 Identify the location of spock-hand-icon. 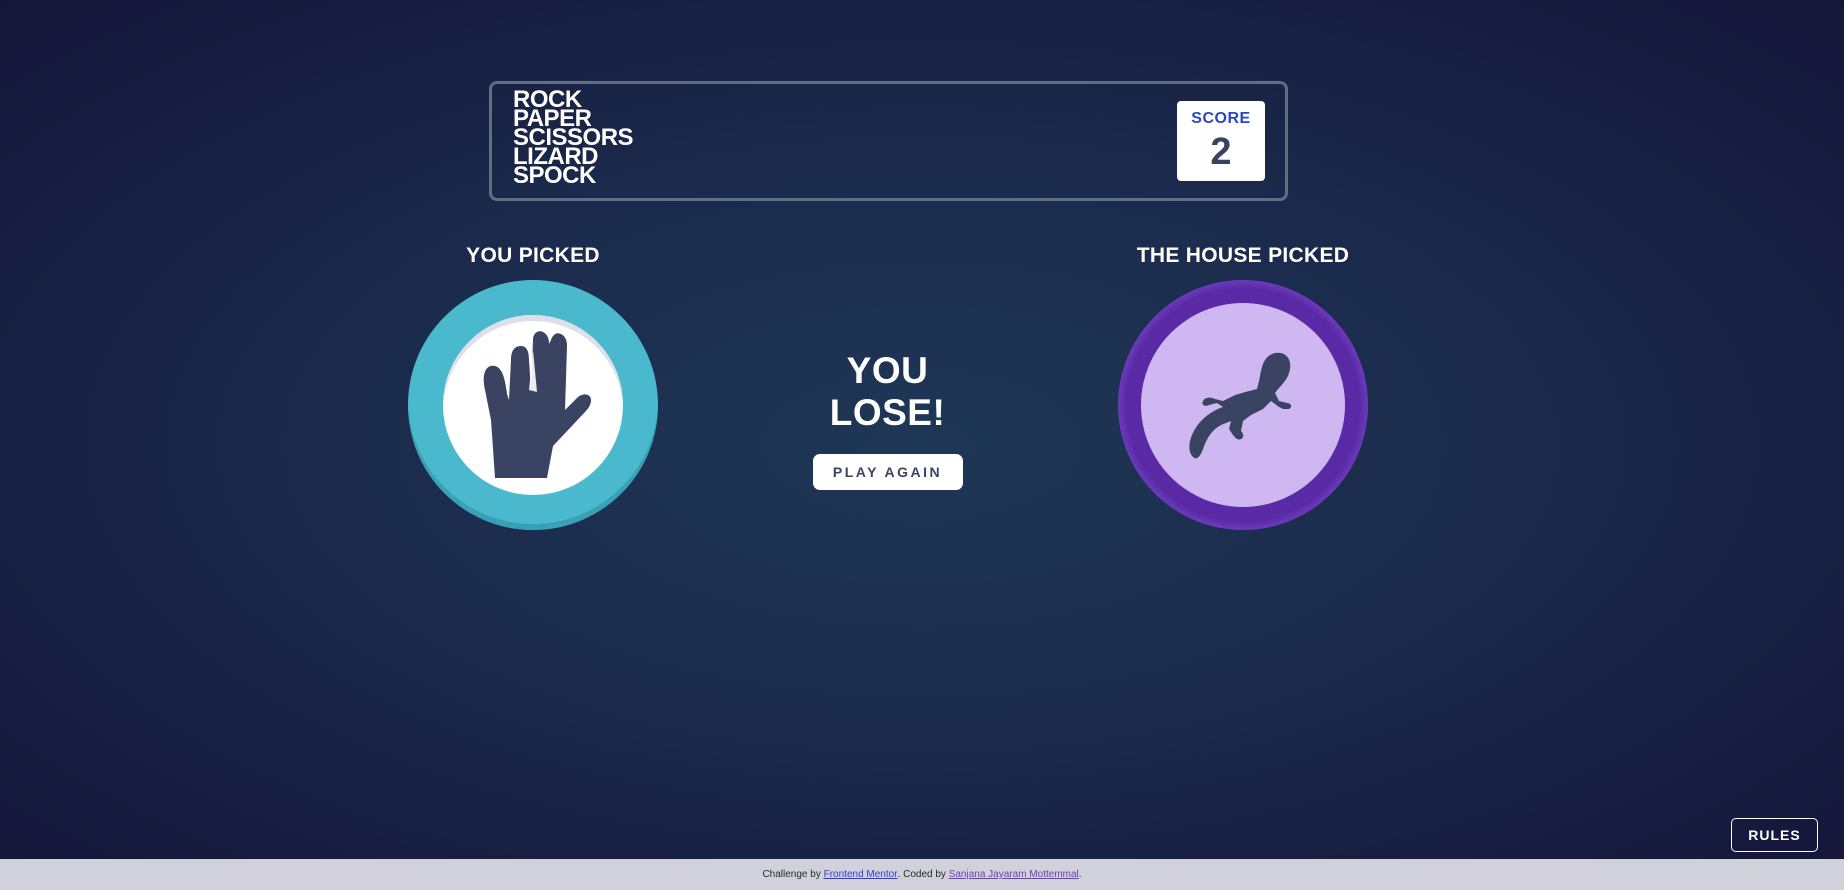
(537, 404).